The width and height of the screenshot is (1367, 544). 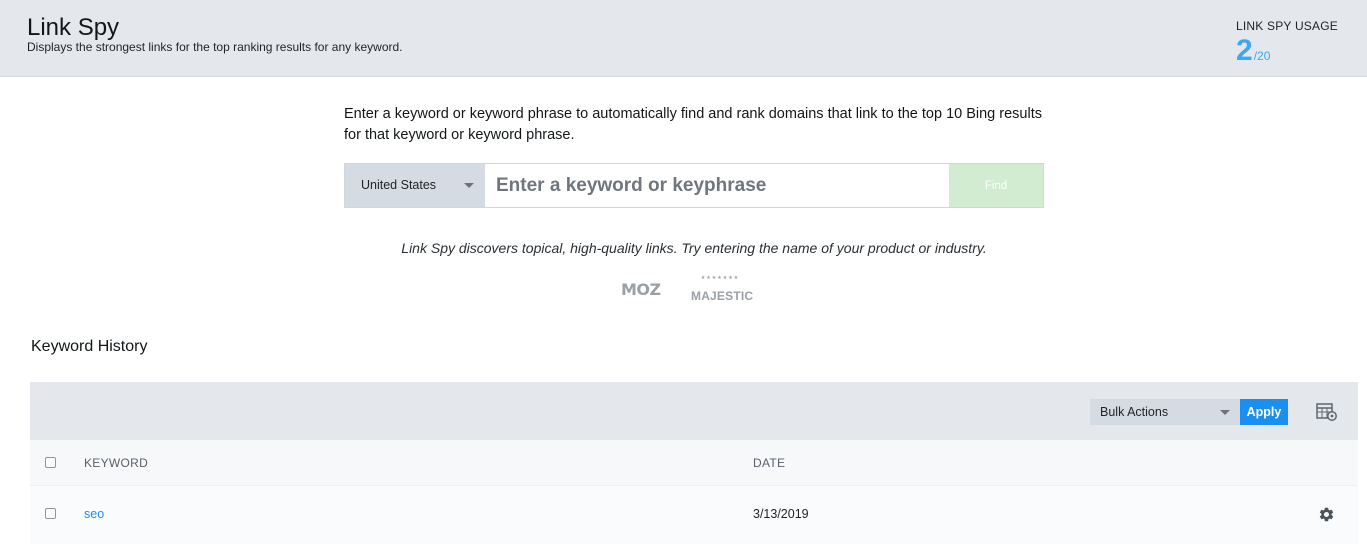 I want to click on column-header-date: DATE, so click(x=769, y=463).